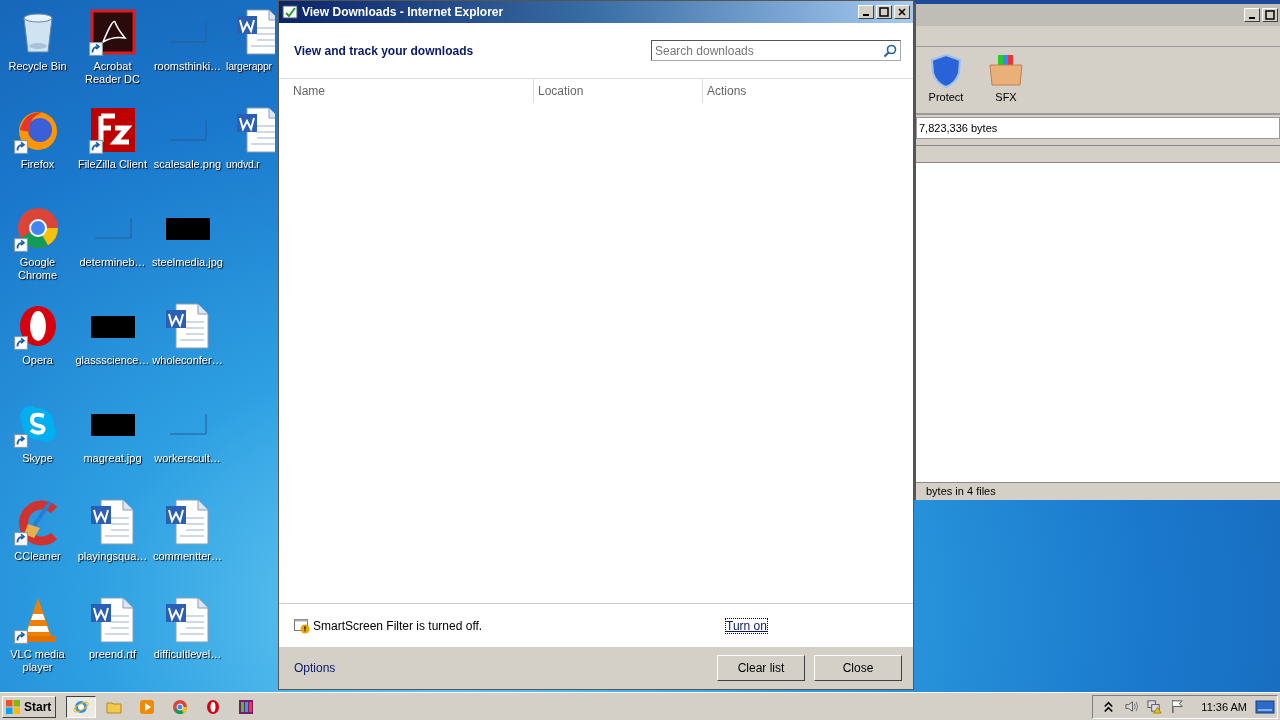  Describe the element at coordinates (246, 706) in the screenshot. I see `books-icon` at that location.